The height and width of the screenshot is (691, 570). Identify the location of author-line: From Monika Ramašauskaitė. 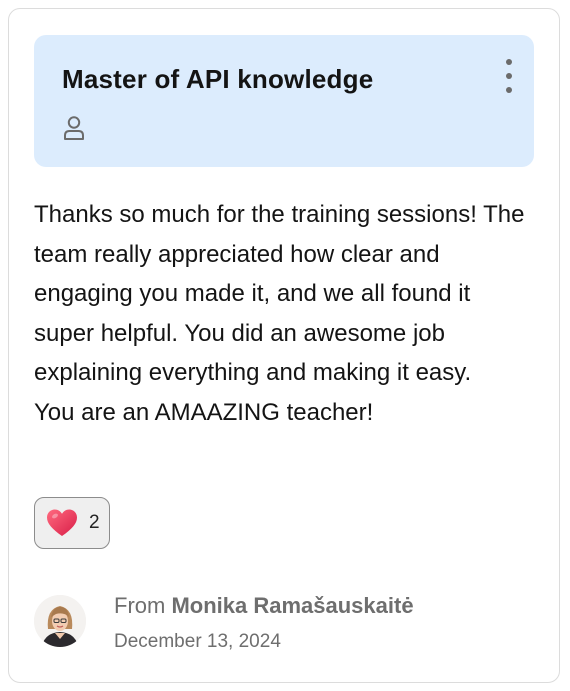
(264, 606).